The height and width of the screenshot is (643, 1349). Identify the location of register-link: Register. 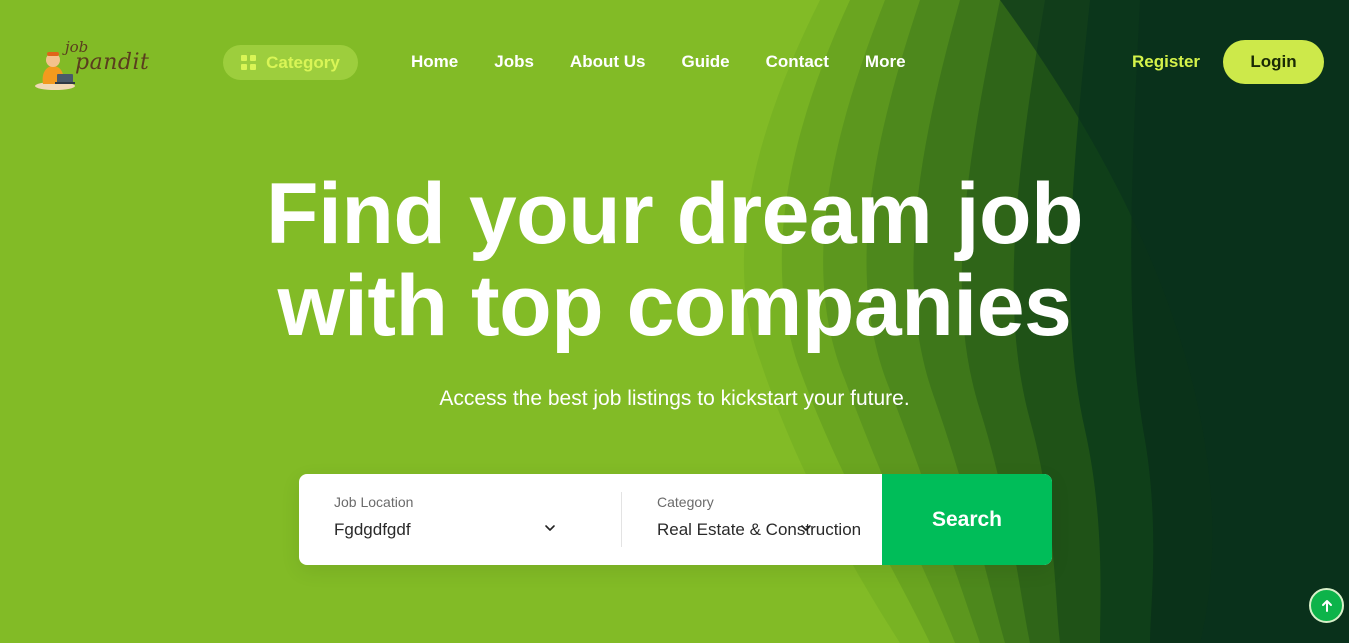
(1166, 62).